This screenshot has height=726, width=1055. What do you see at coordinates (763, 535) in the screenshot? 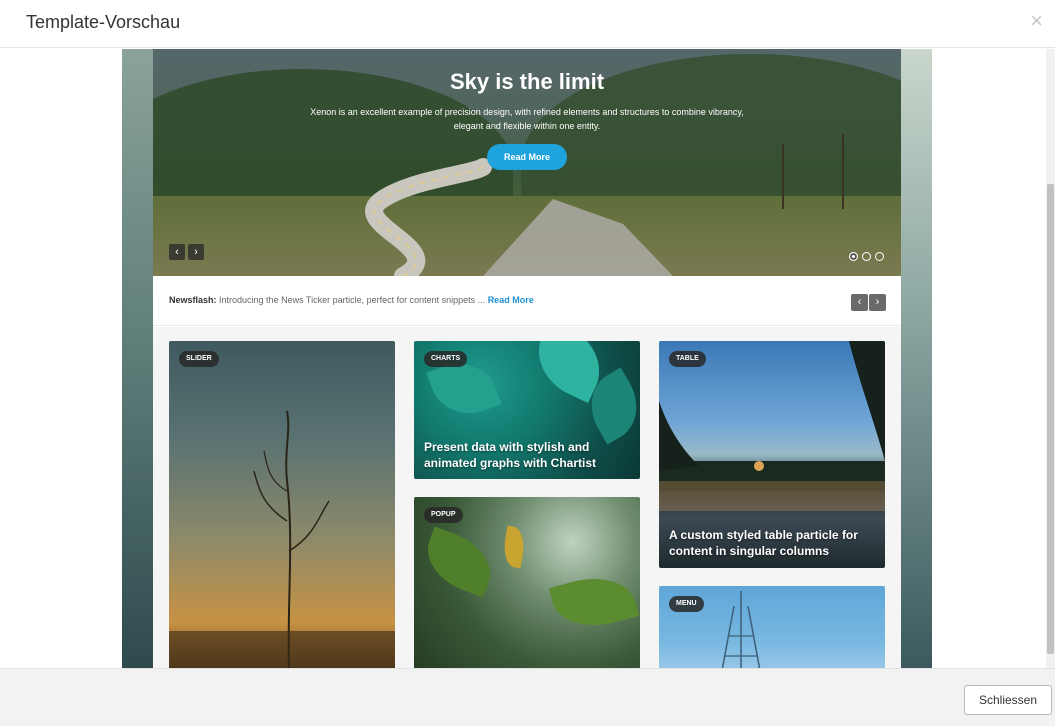
I see `card-caption-line: A custom styled table particle for` at bounding box center [763, 535].